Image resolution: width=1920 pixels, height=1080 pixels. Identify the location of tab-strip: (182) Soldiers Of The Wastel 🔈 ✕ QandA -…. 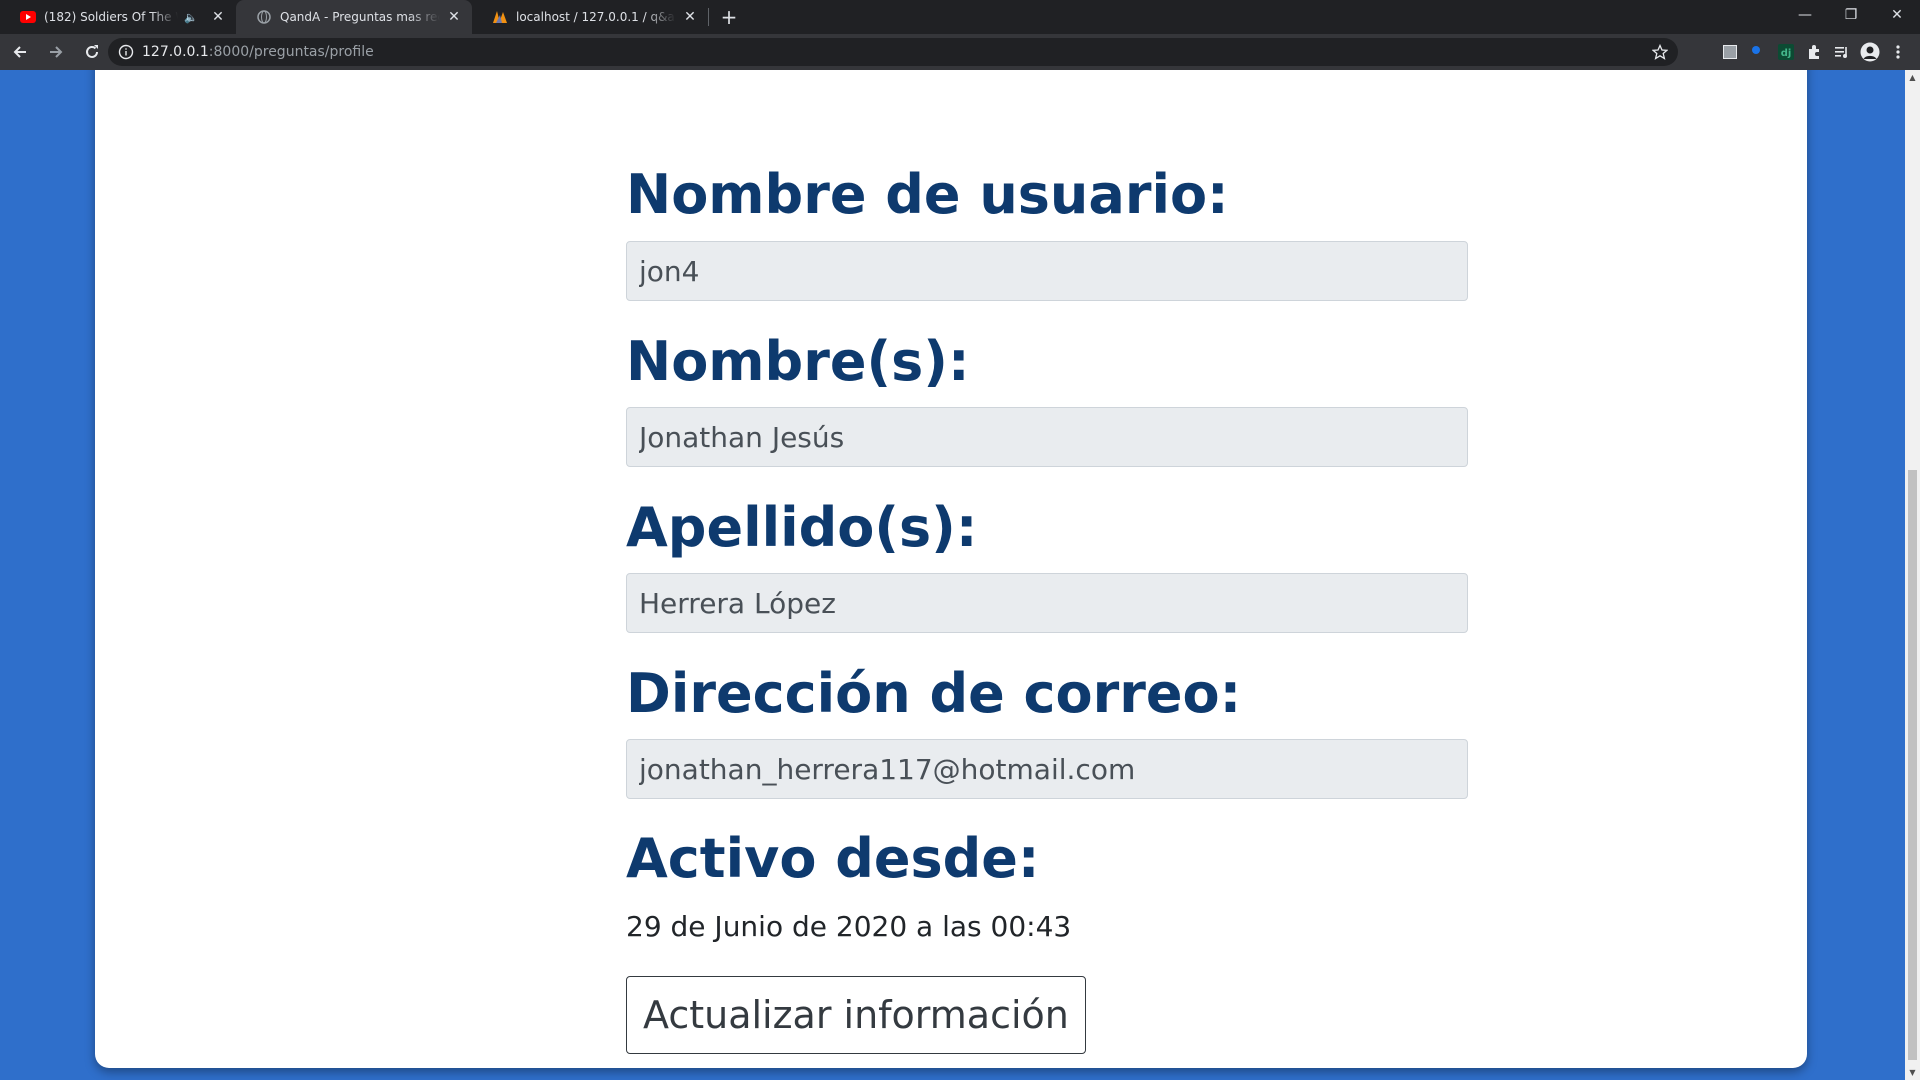
(960, 17).